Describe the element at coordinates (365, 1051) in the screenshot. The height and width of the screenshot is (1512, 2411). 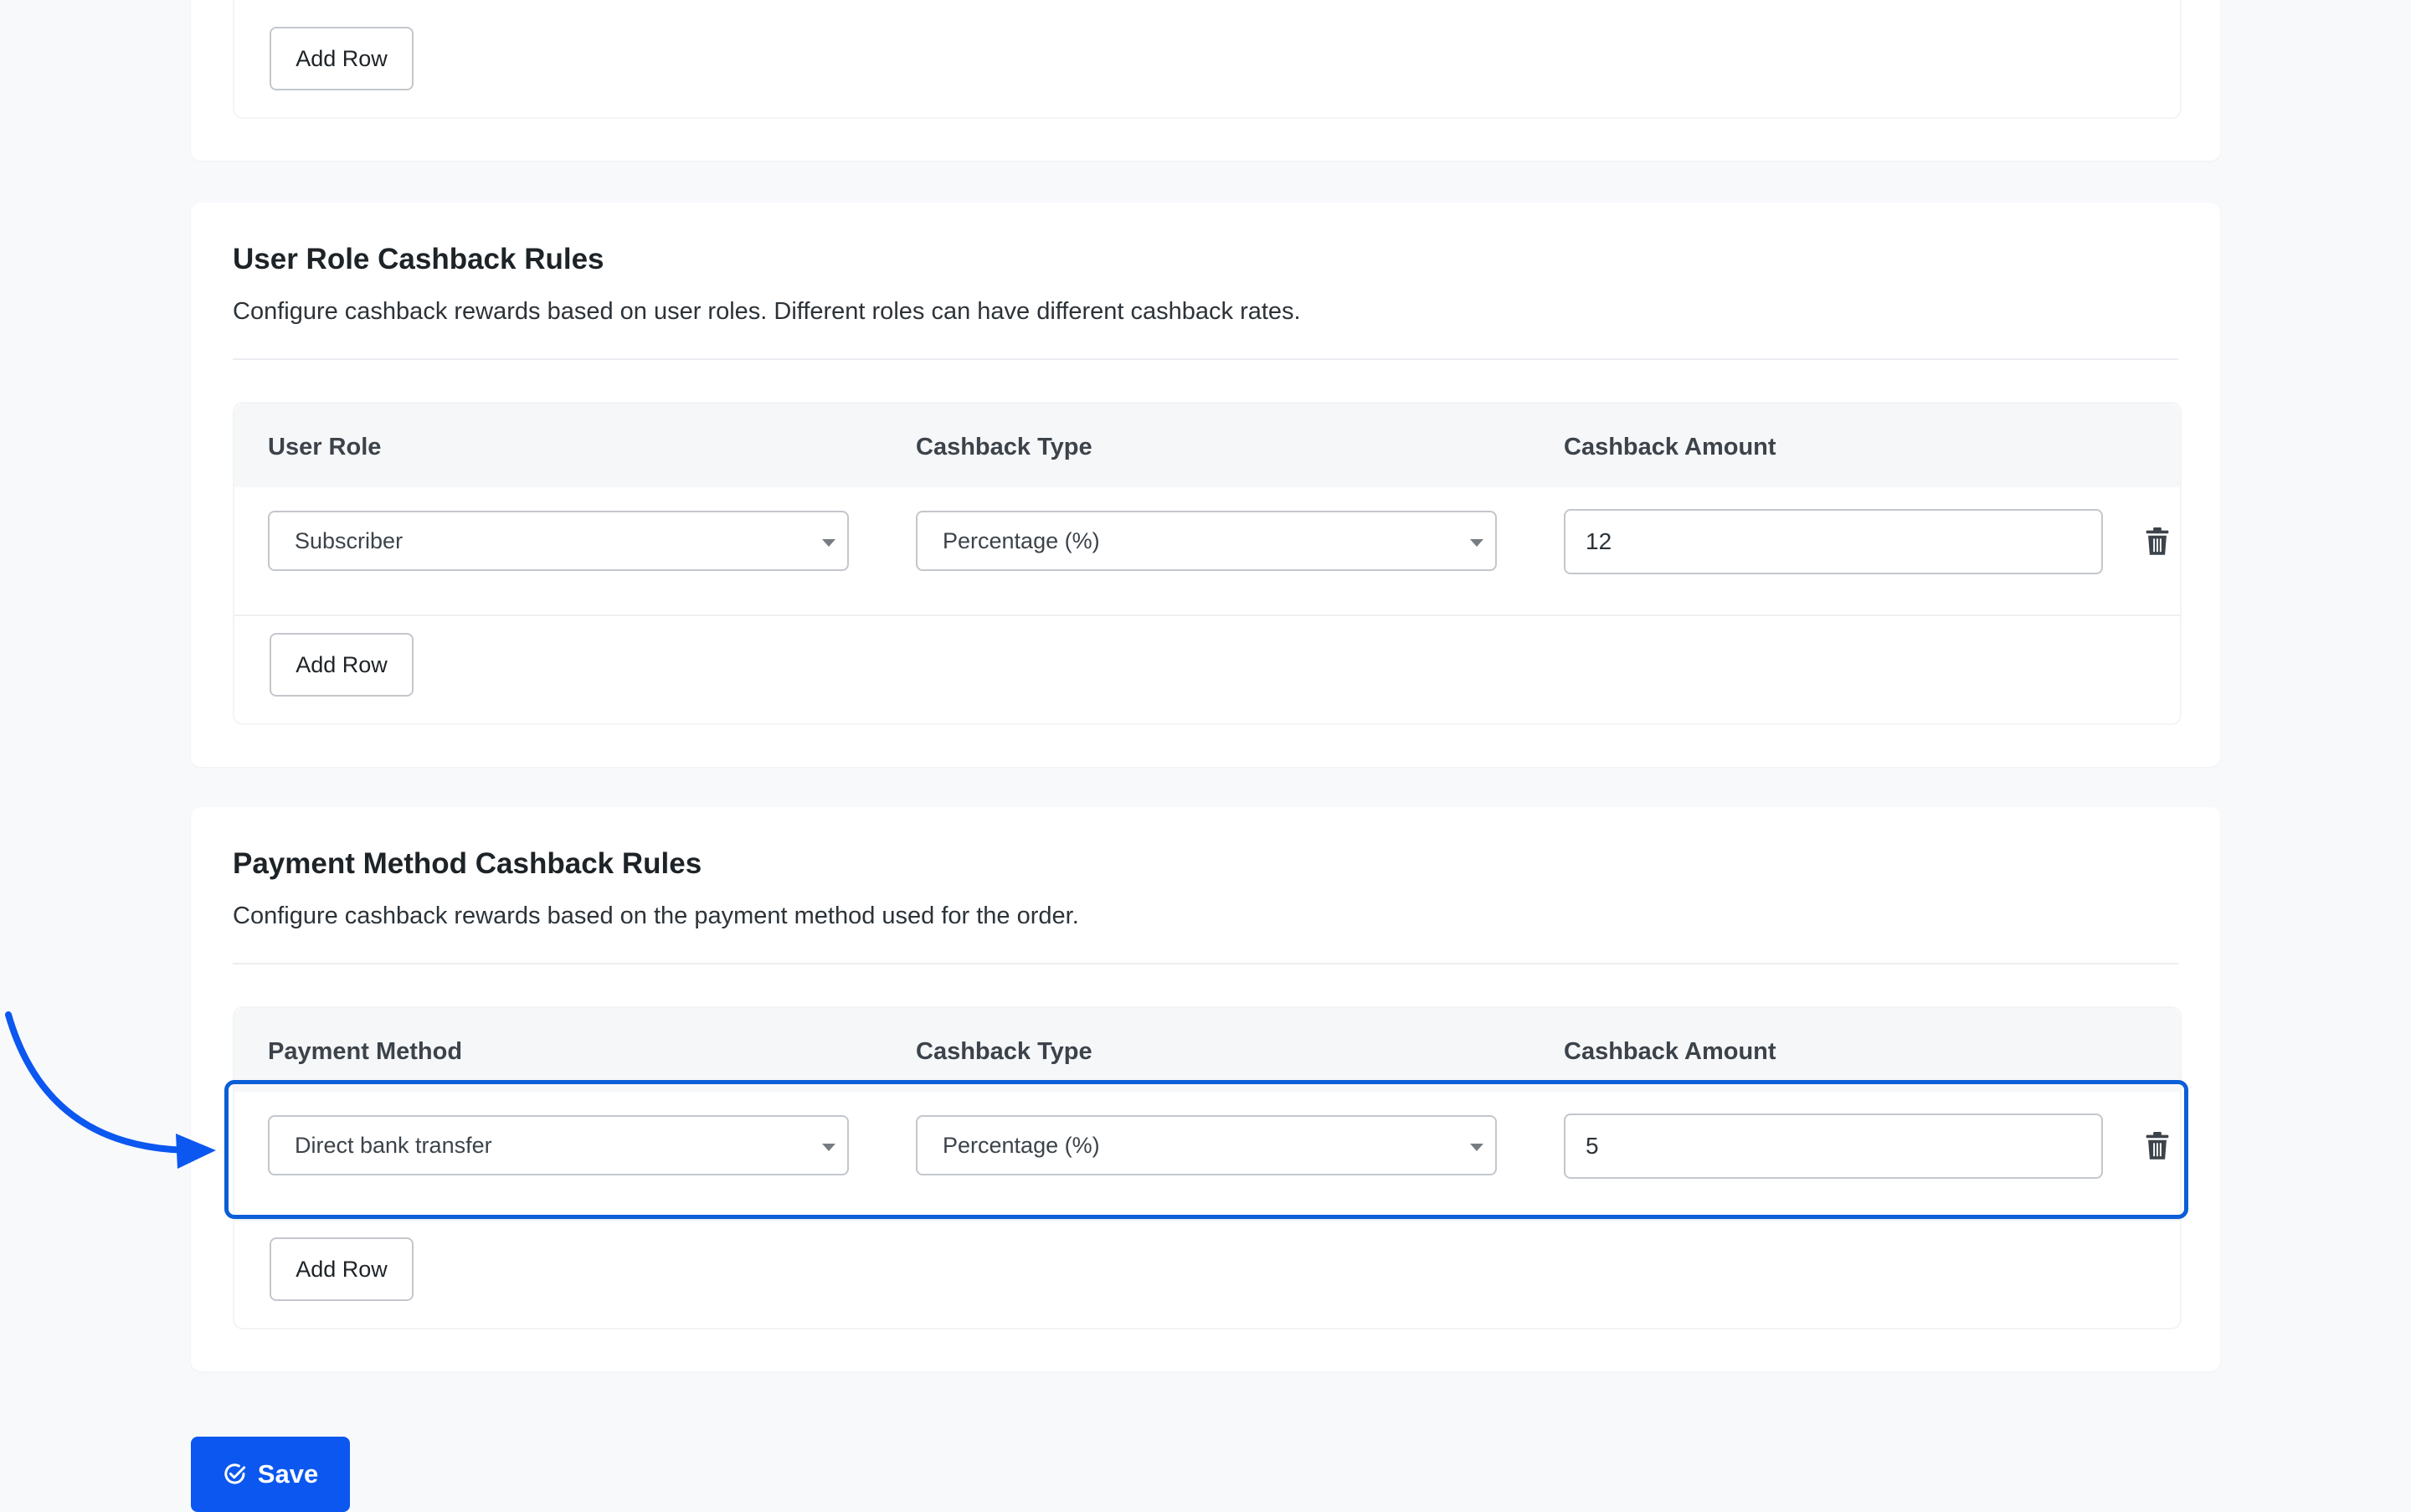
I see `column-header-payment-method: Payment Method` at that location.